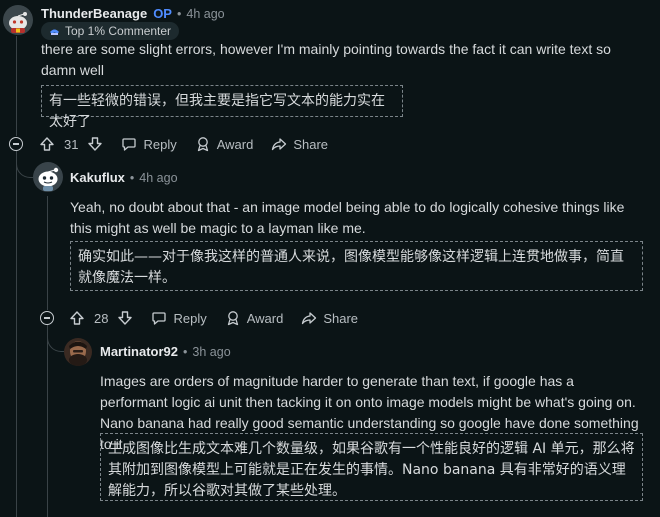 The image size is (660, 517). I want to click on user-flair: Top 1% Commenter, so click(110, 31).